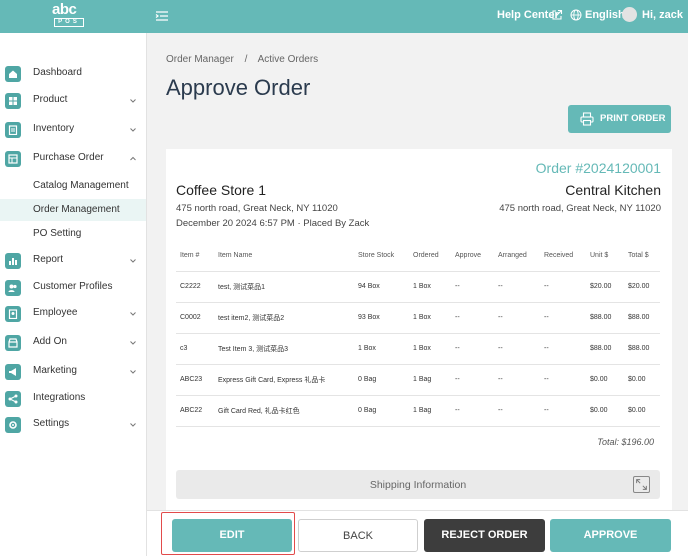 The width and height of the screenshot is (688, 556). I want to click on sidebar-item-label: Purchase Order, so click(68, 157).